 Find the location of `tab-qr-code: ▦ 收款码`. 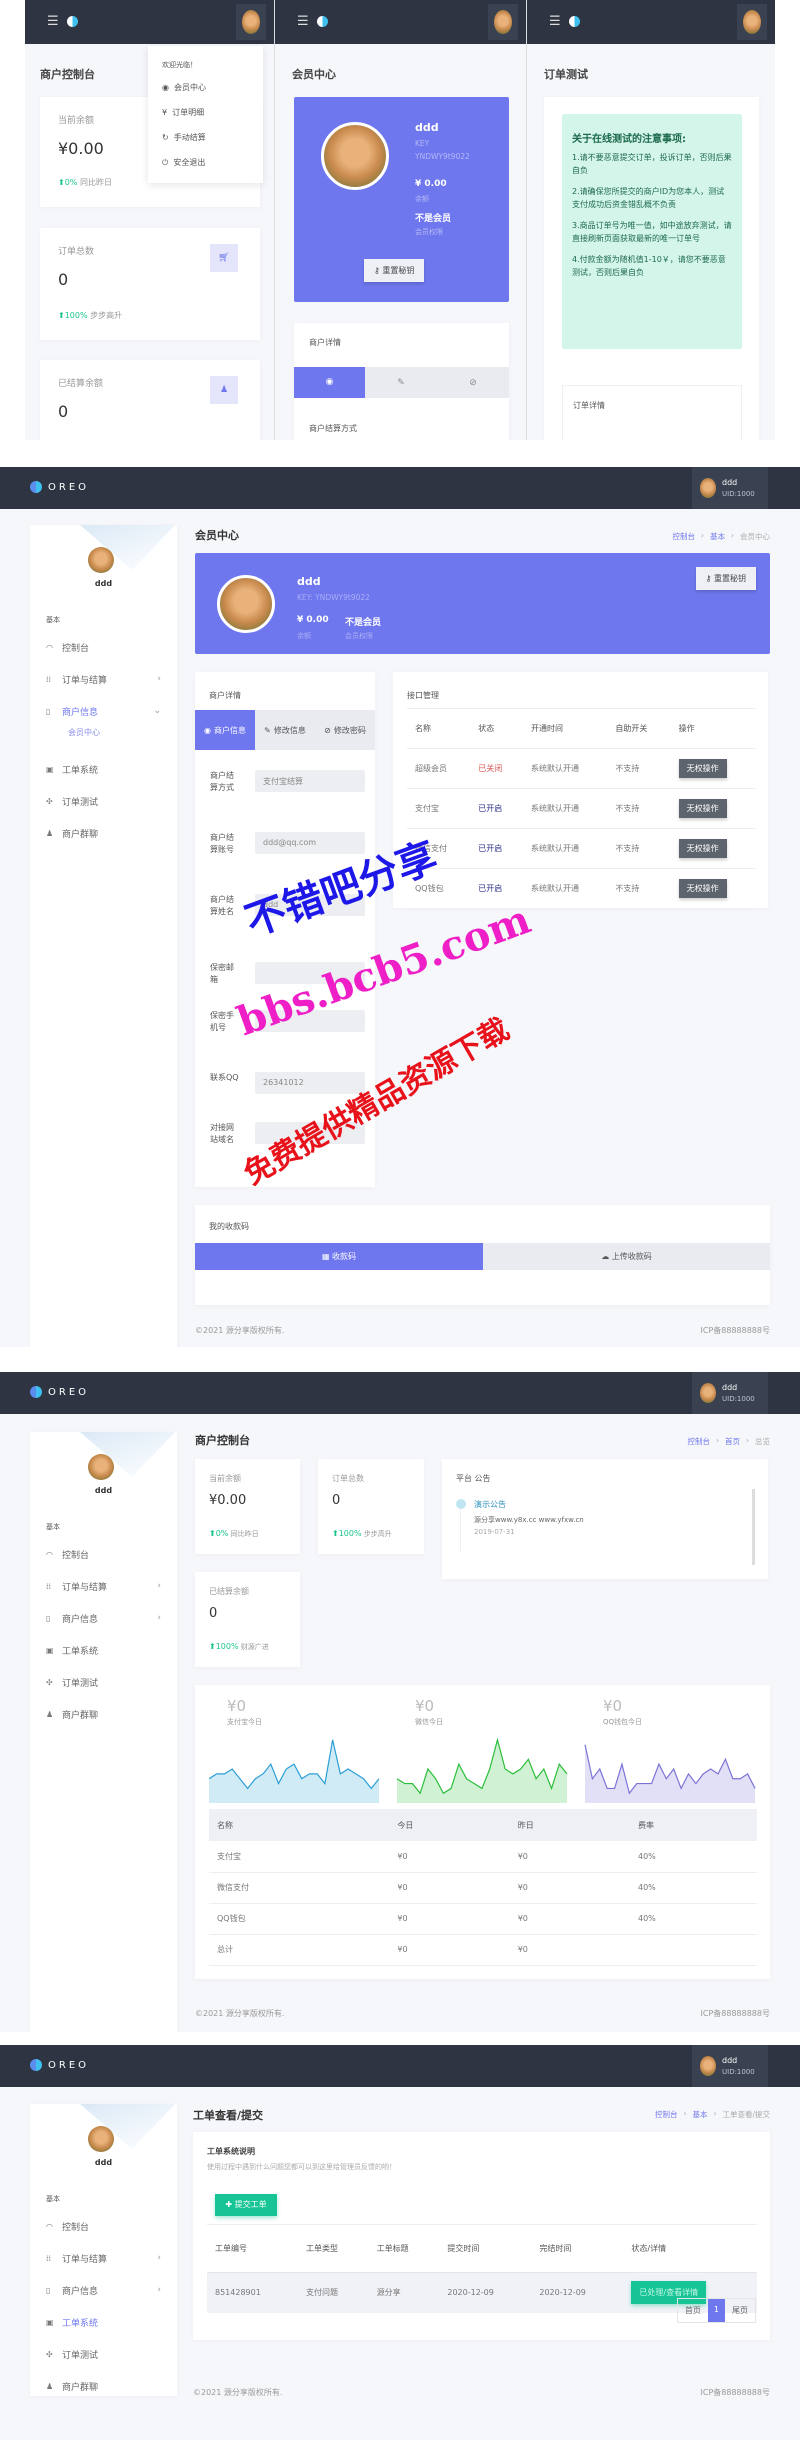

tab-qr-code: ▦ 收款码 is located at coordinates (339, 1256).